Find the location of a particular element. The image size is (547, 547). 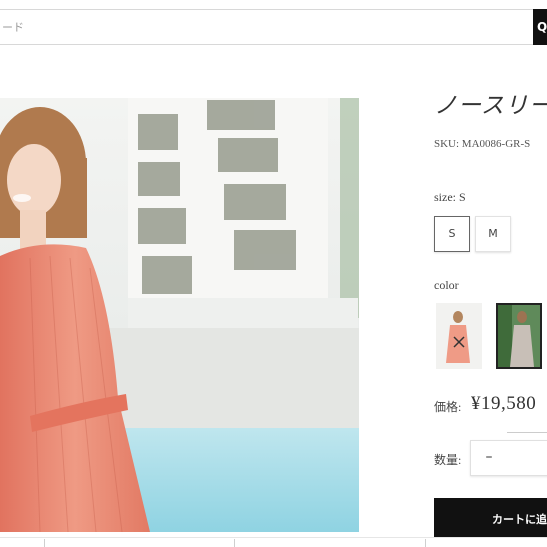

size-label: size: S is located at coordinates (450, 197).